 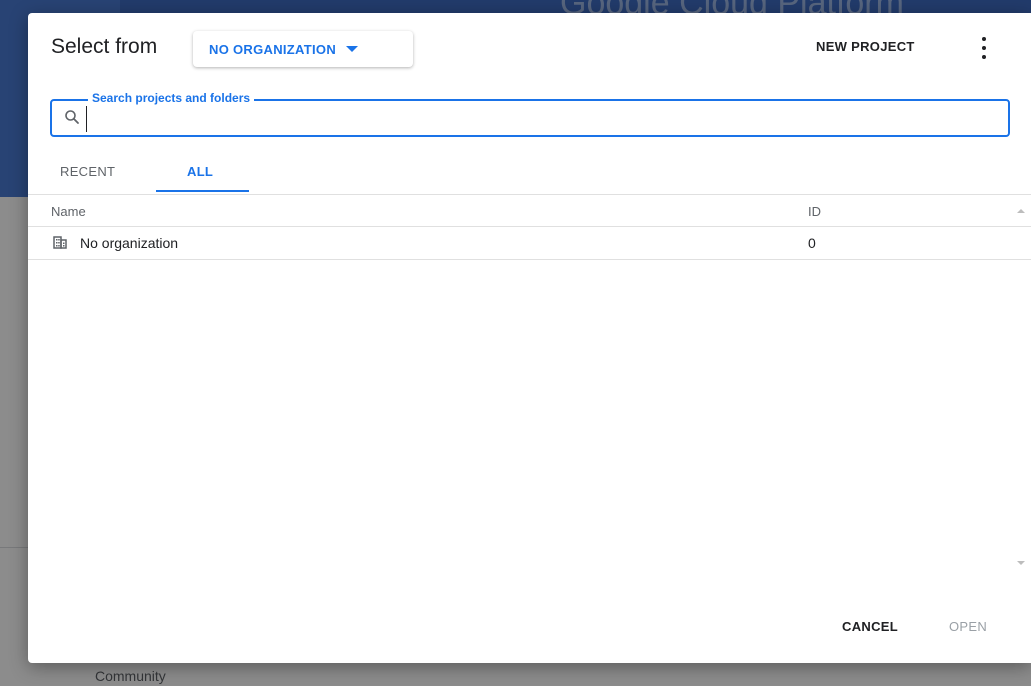 I want to click on table-header: Name ID, so click(x=529, y=210).